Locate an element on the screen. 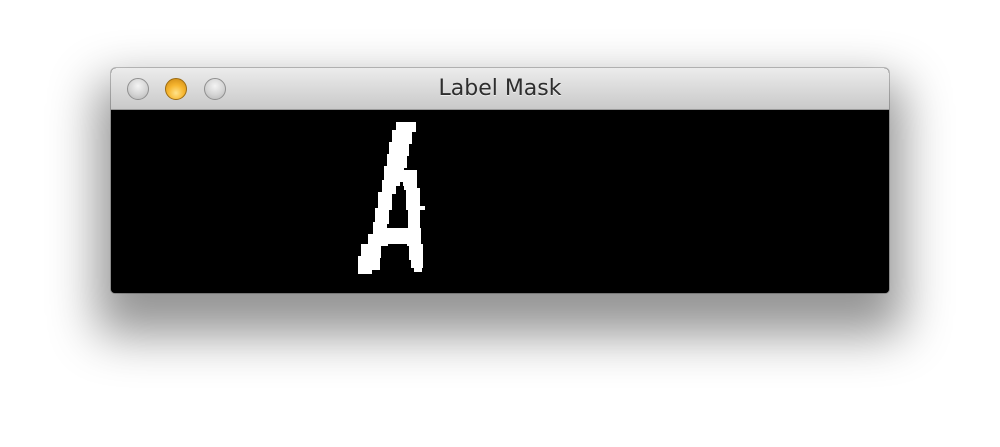  mask-blob is located at coordinates (391, 198).